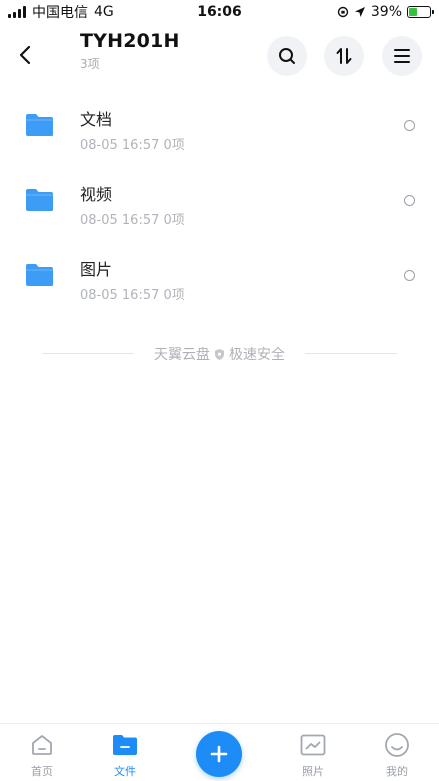 The height and width of the screenshot is (781, 439). I want to click on nav-home: 首页, so click(42, 755).